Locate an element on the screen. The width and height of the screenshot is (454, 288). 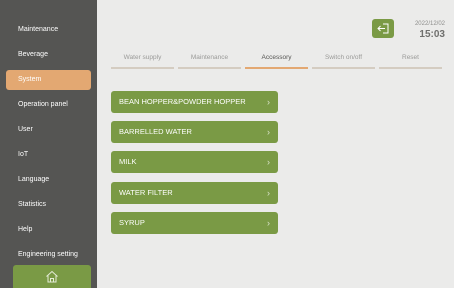
sidebar-item-label: IoT is located at coordinates (23, 154).